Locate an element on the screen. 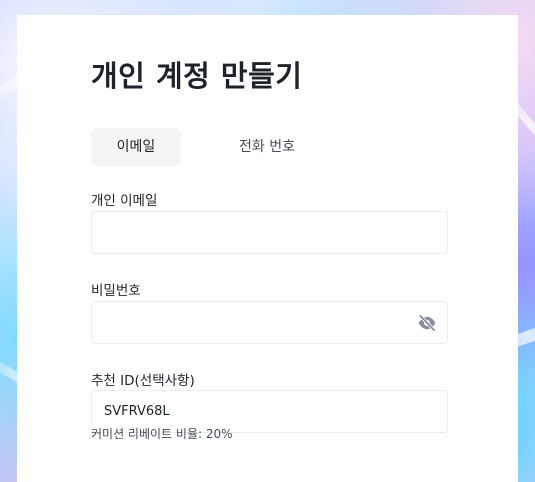 This screenshot has width=535, height=482. password-label: 비밀번호 is located at coordinates (116, 291).